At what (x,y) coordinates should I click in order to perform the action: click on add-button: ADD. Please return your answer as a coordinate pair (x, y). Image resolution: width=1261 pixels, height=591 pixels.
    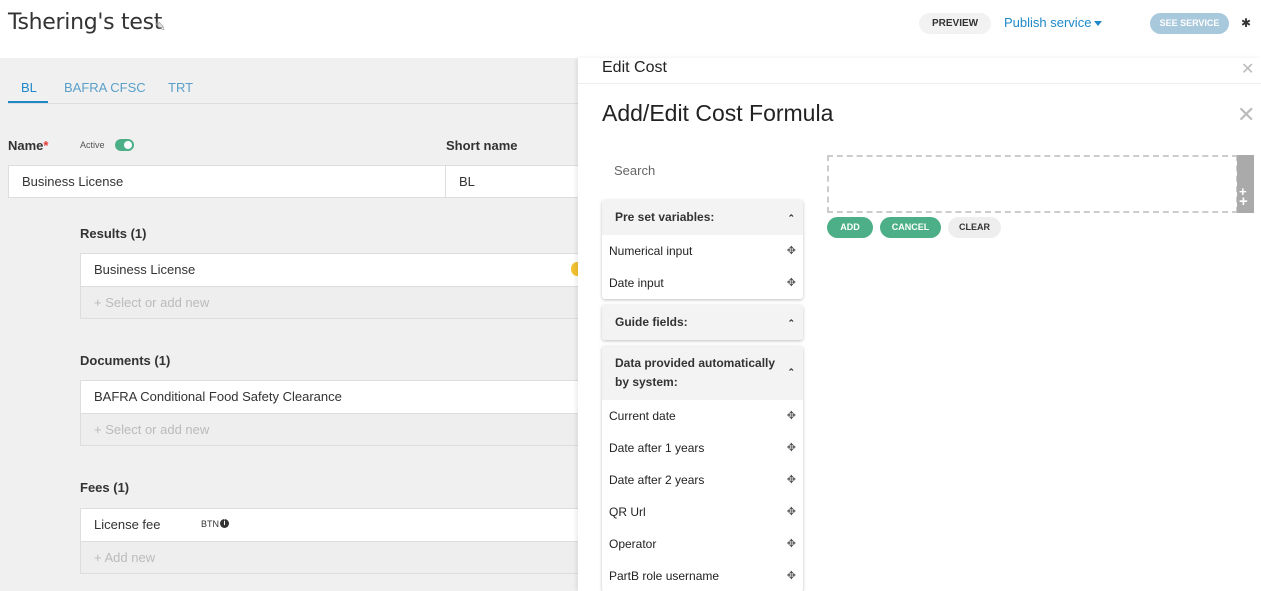
    Looking at the image, I should click on (850, 227).